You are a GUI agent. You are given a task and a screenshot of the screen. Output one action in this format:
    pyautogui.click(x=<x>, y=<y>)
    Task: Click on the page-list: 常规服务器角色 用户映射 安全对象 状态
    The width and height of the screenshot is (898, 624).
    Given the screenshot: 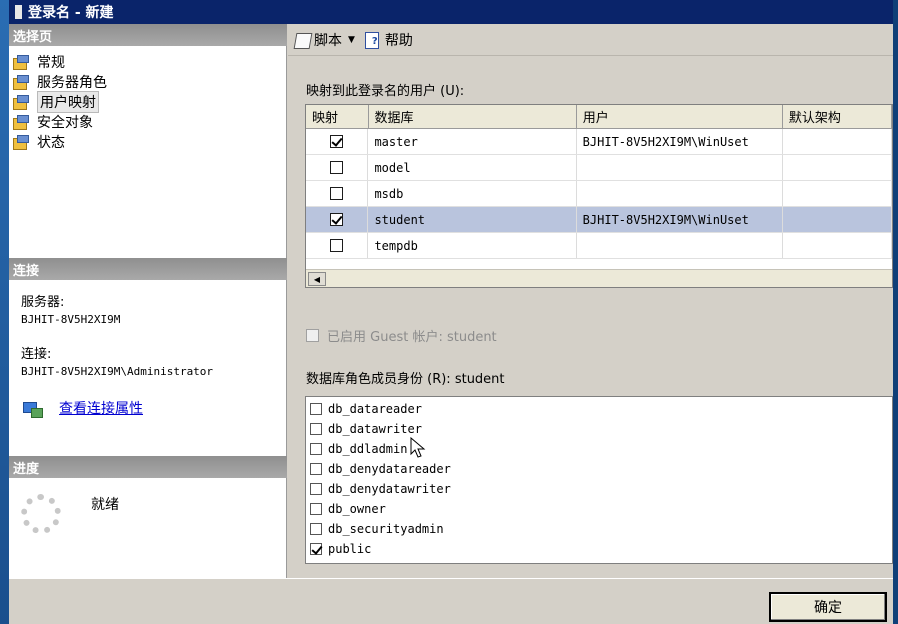 What is the action you would take?
    pyautogui.click(x=148, y=102)
    